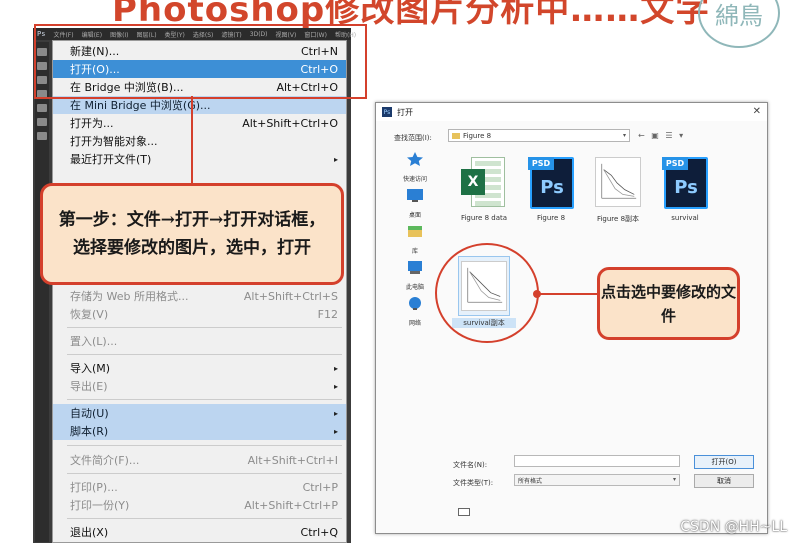 The image size is (799, 543). Describe the element at coordinates (473, 182) in the screenshot. I see `excel-badge: X` at that location.